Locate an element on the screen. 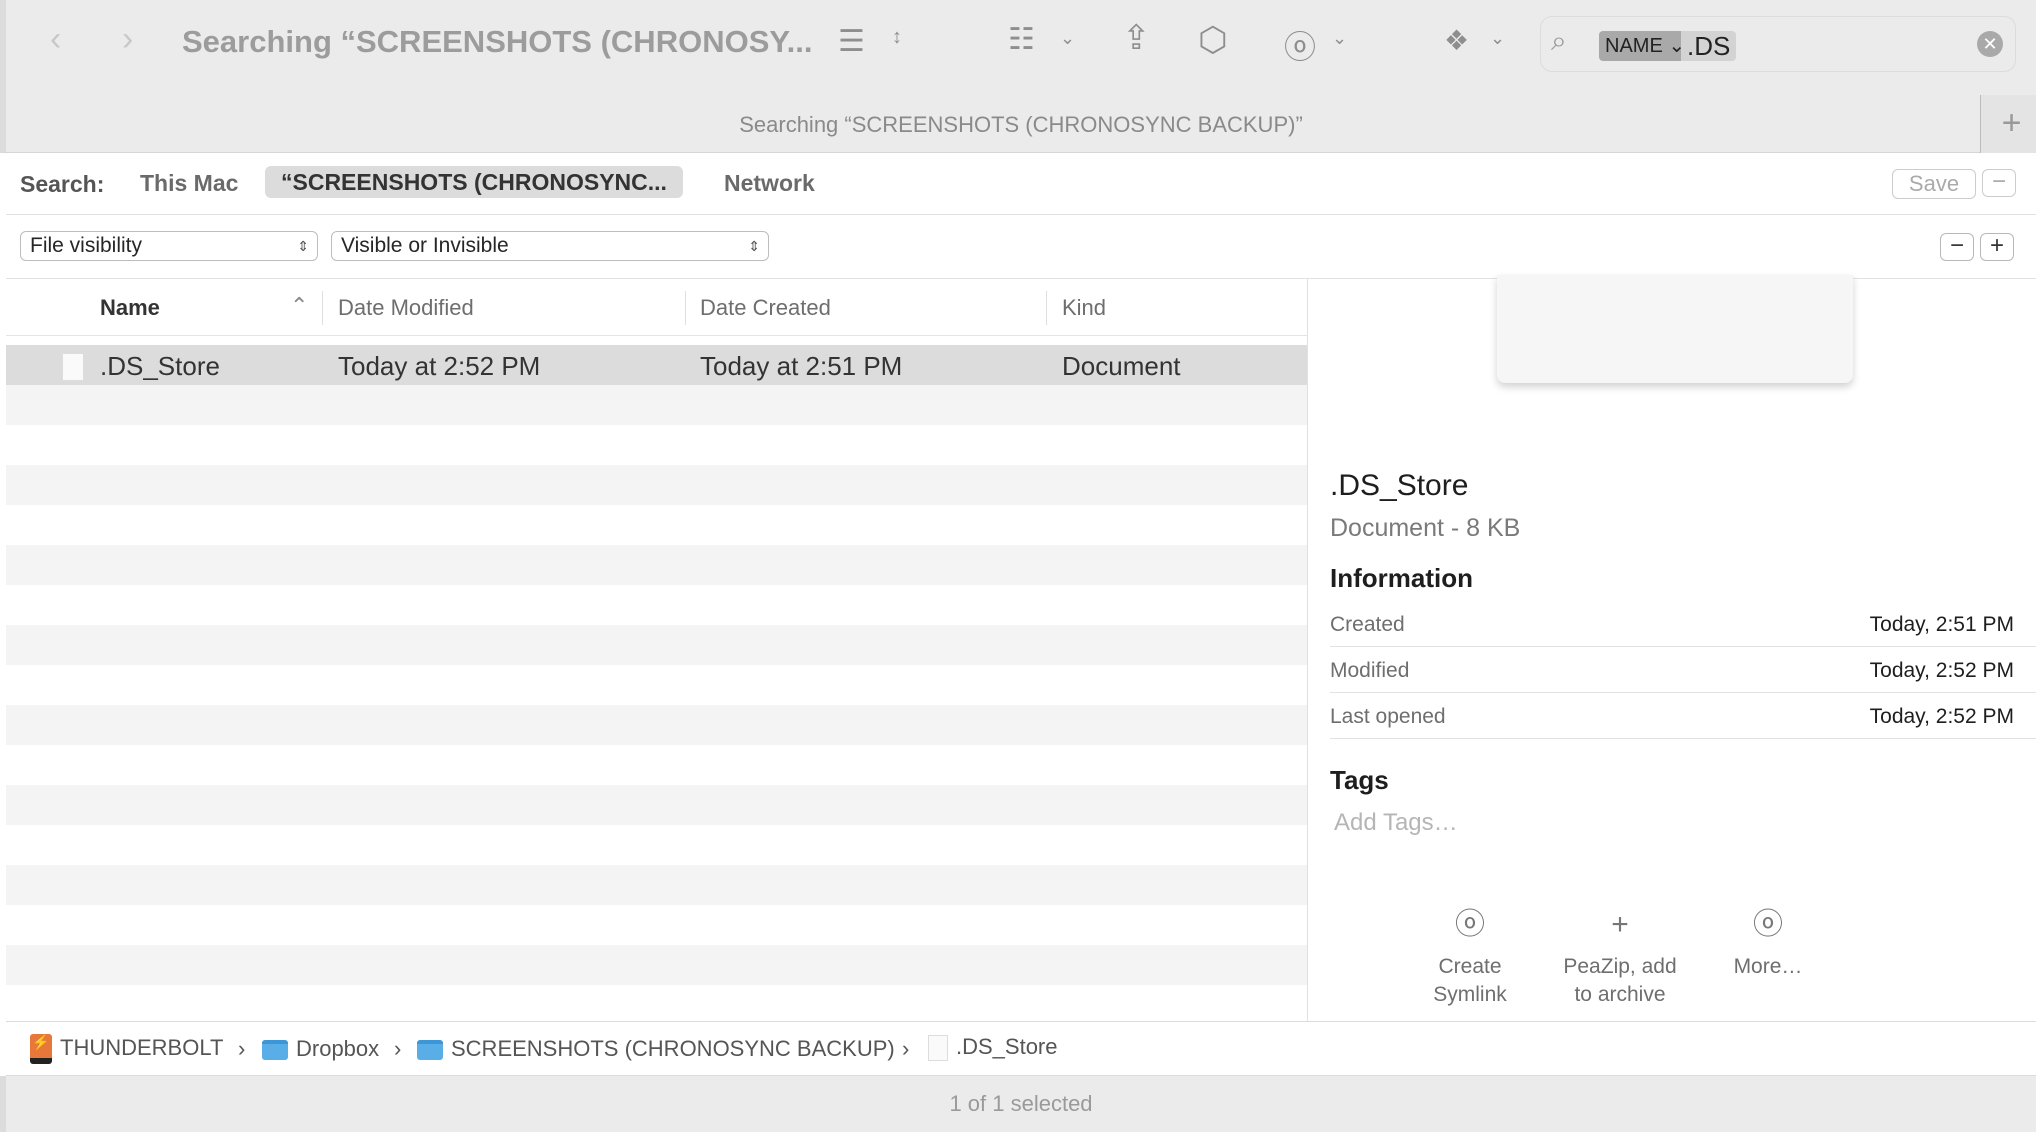 This screenshot has width=2036, height=1132. cell-kind: Document is located at coordinates (1121, 366).